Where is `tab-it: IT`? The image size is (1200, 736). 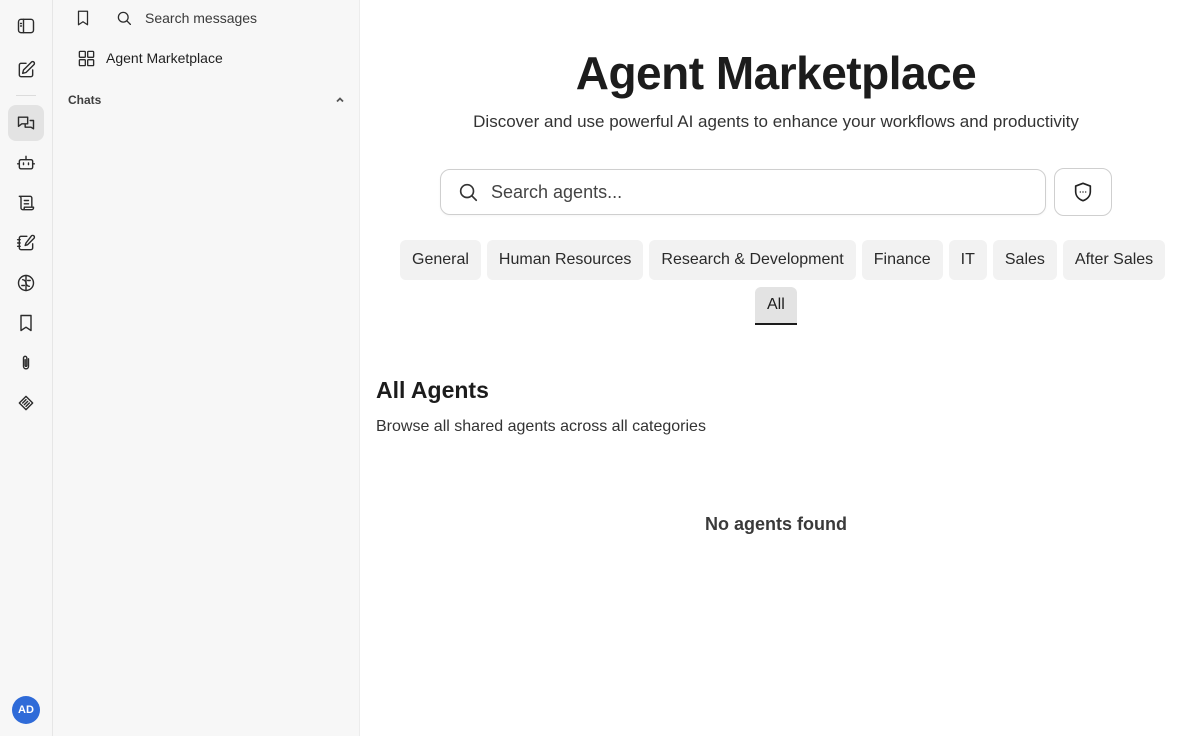 tab-it: IT is located at coordinates (967, 260).